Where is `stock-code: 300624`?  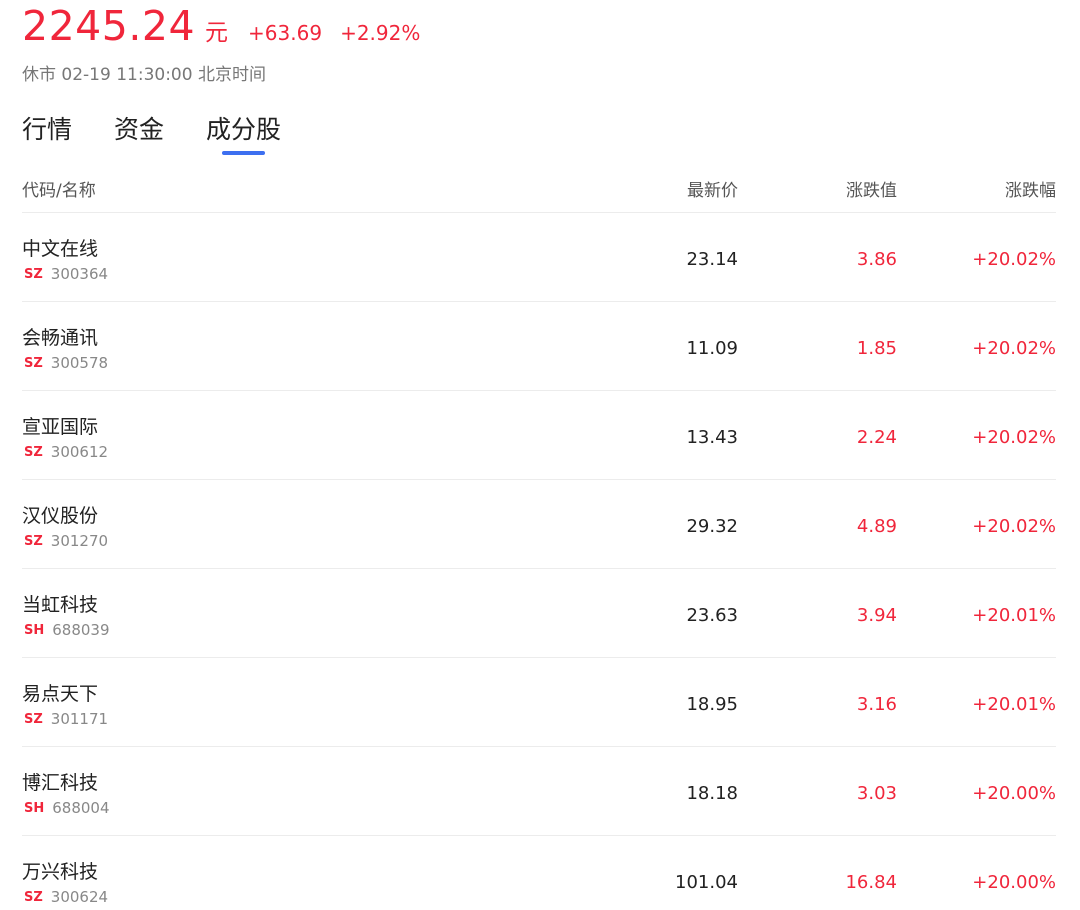
stock-code: 300624 is located at coordinates (79, 897).